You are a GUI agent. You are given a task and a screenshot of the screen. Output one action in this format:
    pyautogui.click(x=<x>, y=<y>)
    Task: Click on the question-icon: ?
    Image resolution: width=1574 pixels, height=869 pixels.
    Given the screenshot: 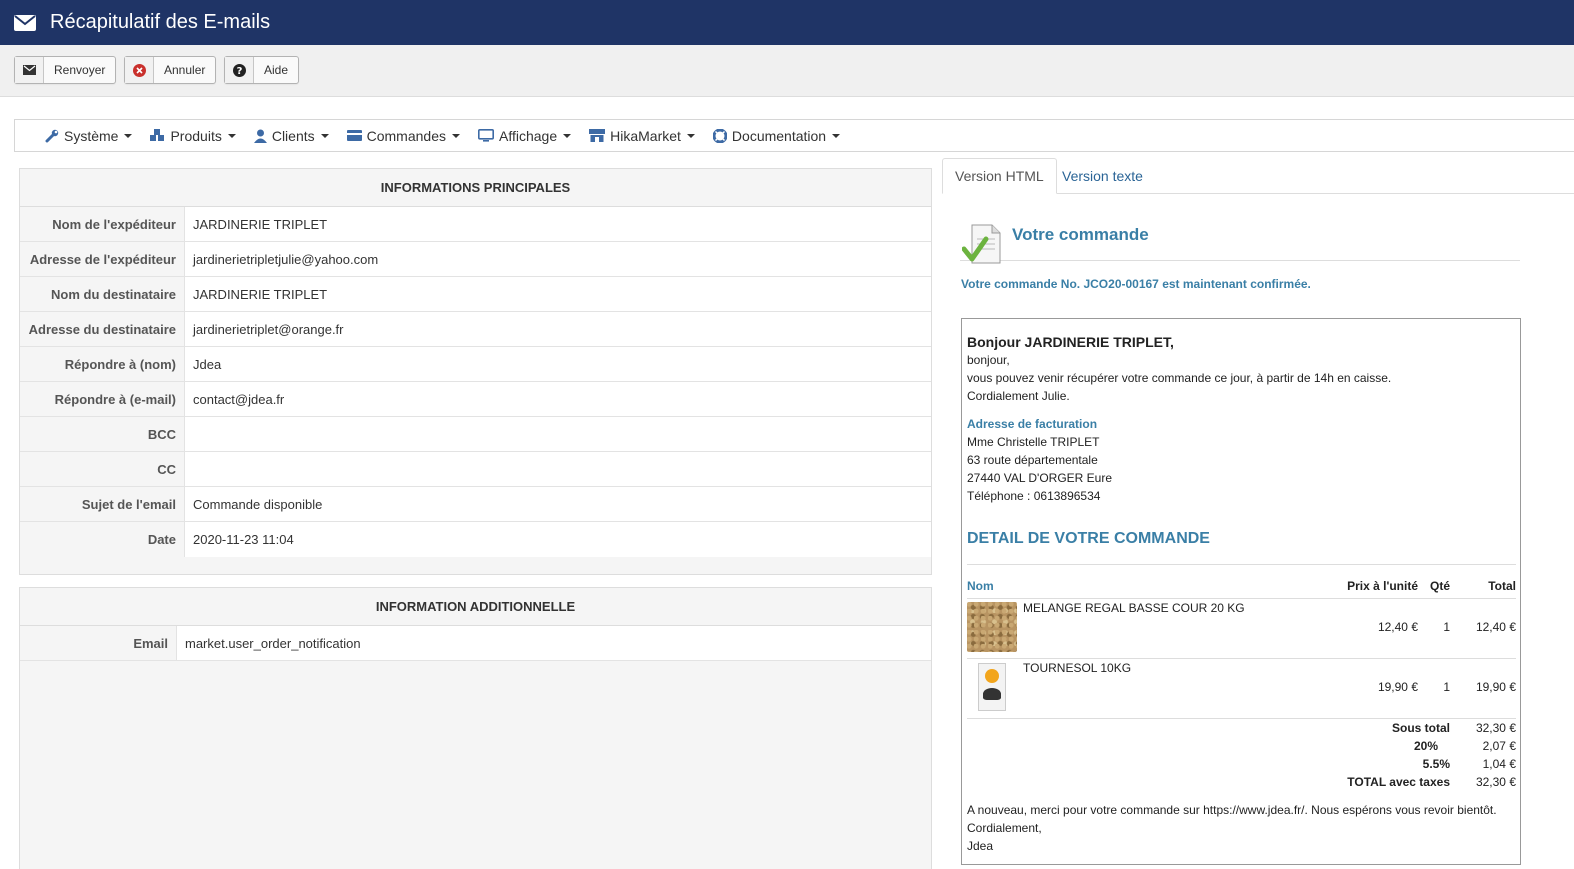 What is the action you would take?
    pyautogui.click(x=239, y=70)
    